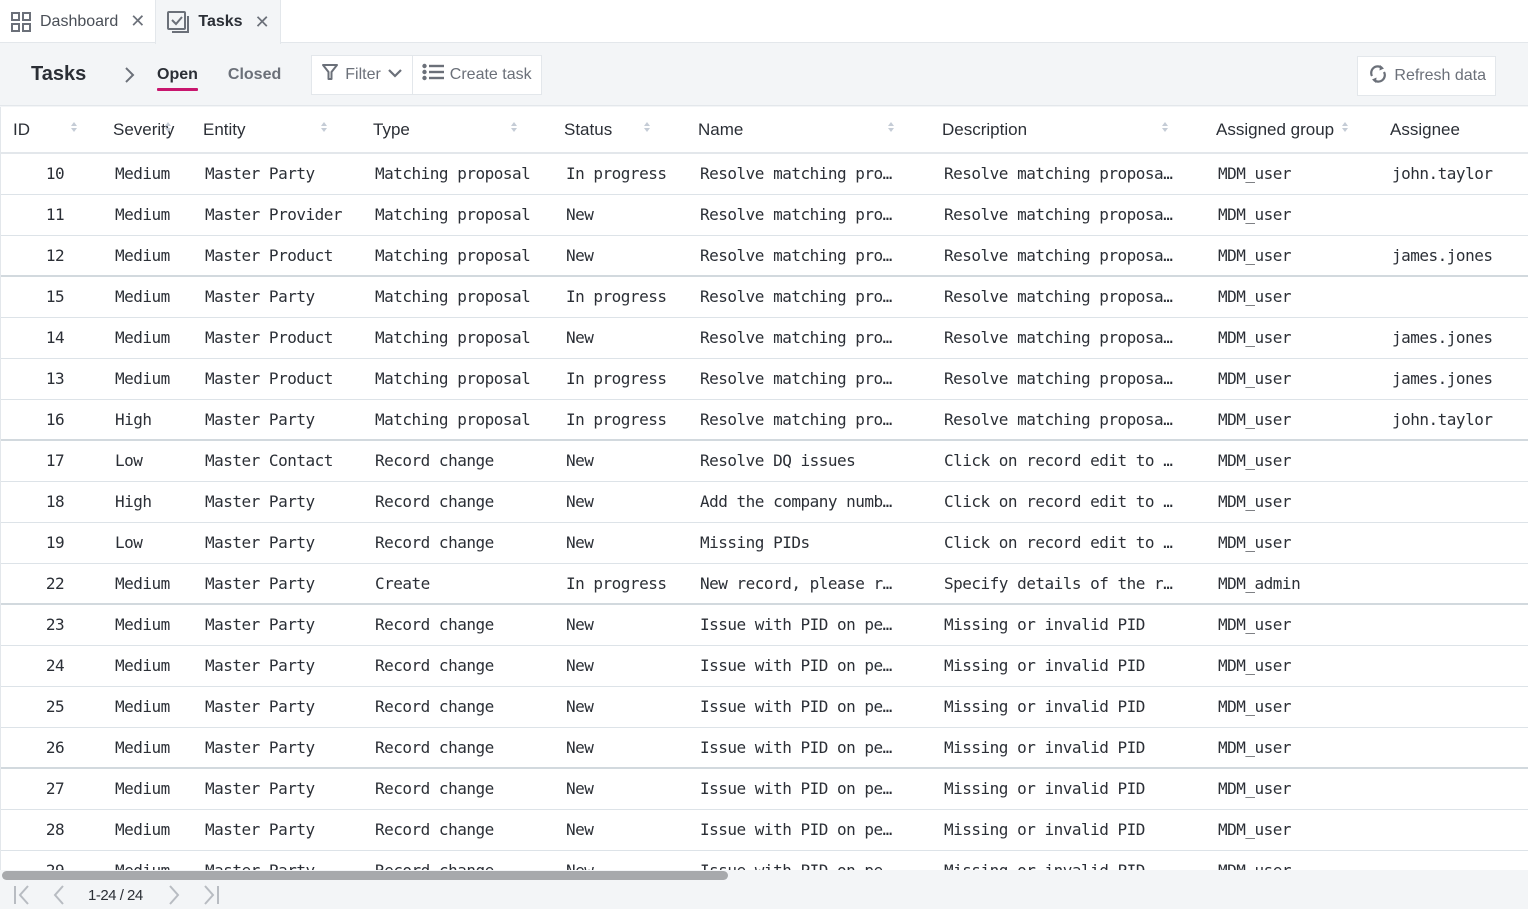  I want to click on column-header-description: Description, so click(1067, 130).